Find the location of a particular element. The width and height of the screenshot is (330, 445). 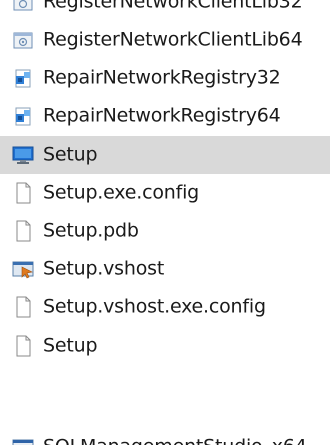

vshost-app-icon is located at coordinates (23, 269).